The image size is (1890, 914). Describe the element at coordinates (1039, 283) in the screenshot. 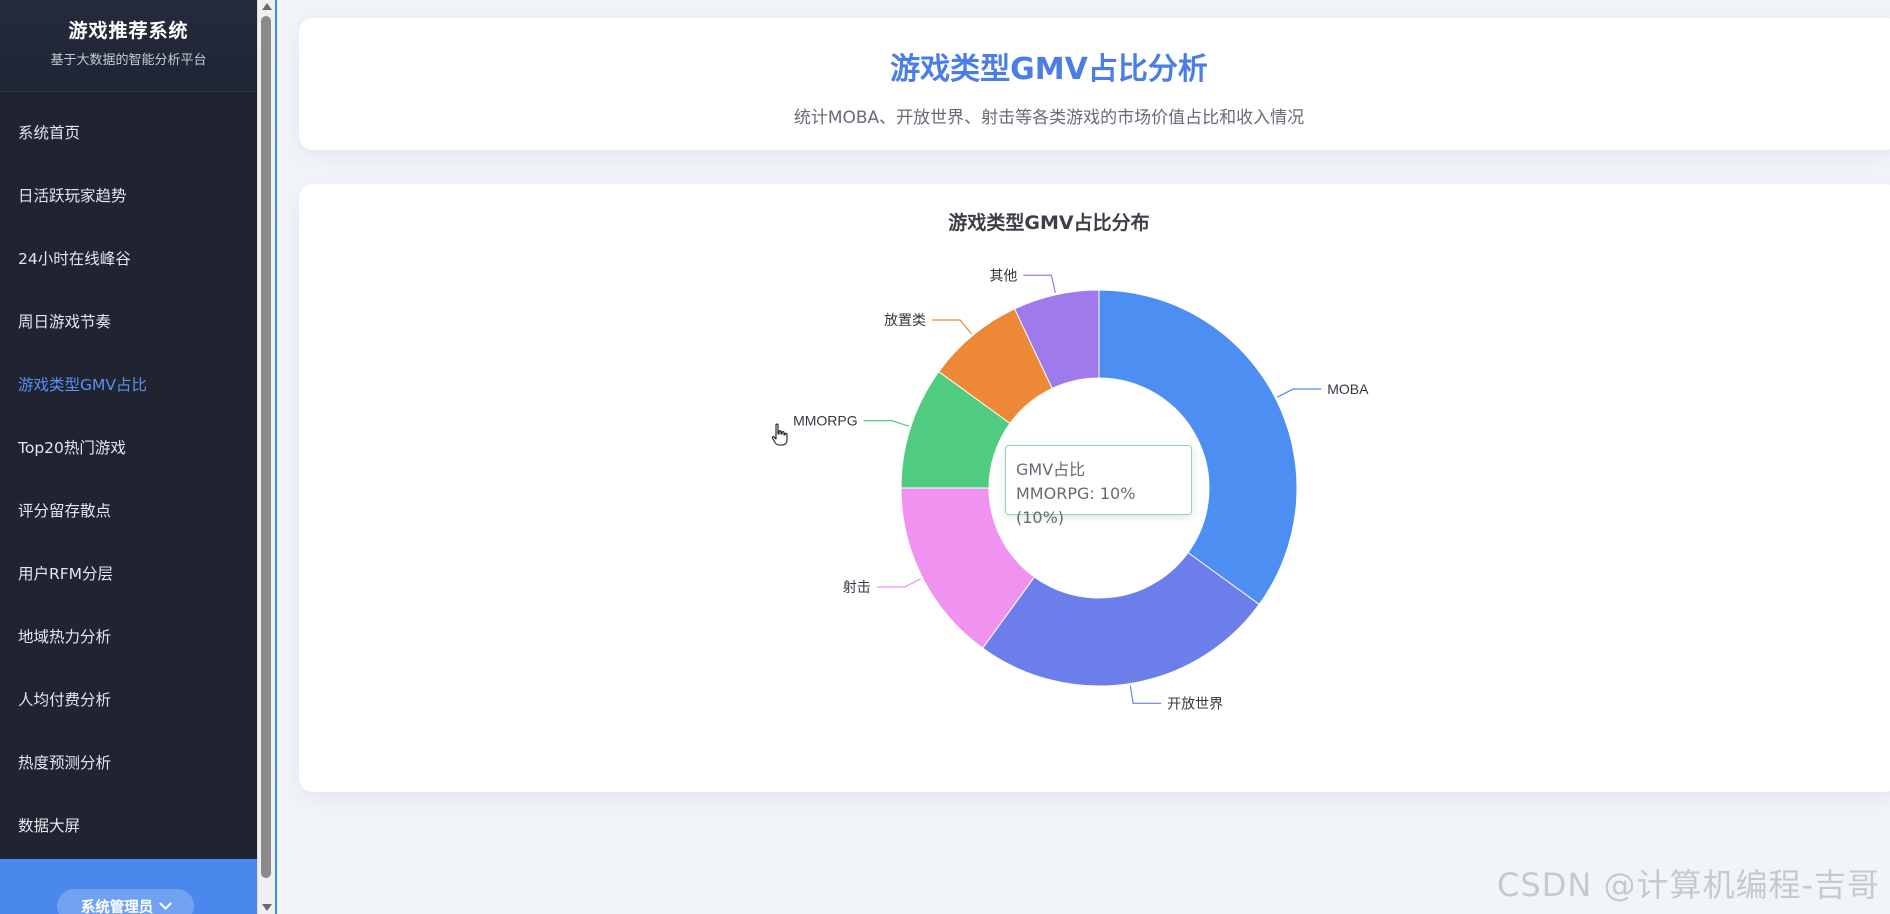

I see `leader-line-other` at that location.